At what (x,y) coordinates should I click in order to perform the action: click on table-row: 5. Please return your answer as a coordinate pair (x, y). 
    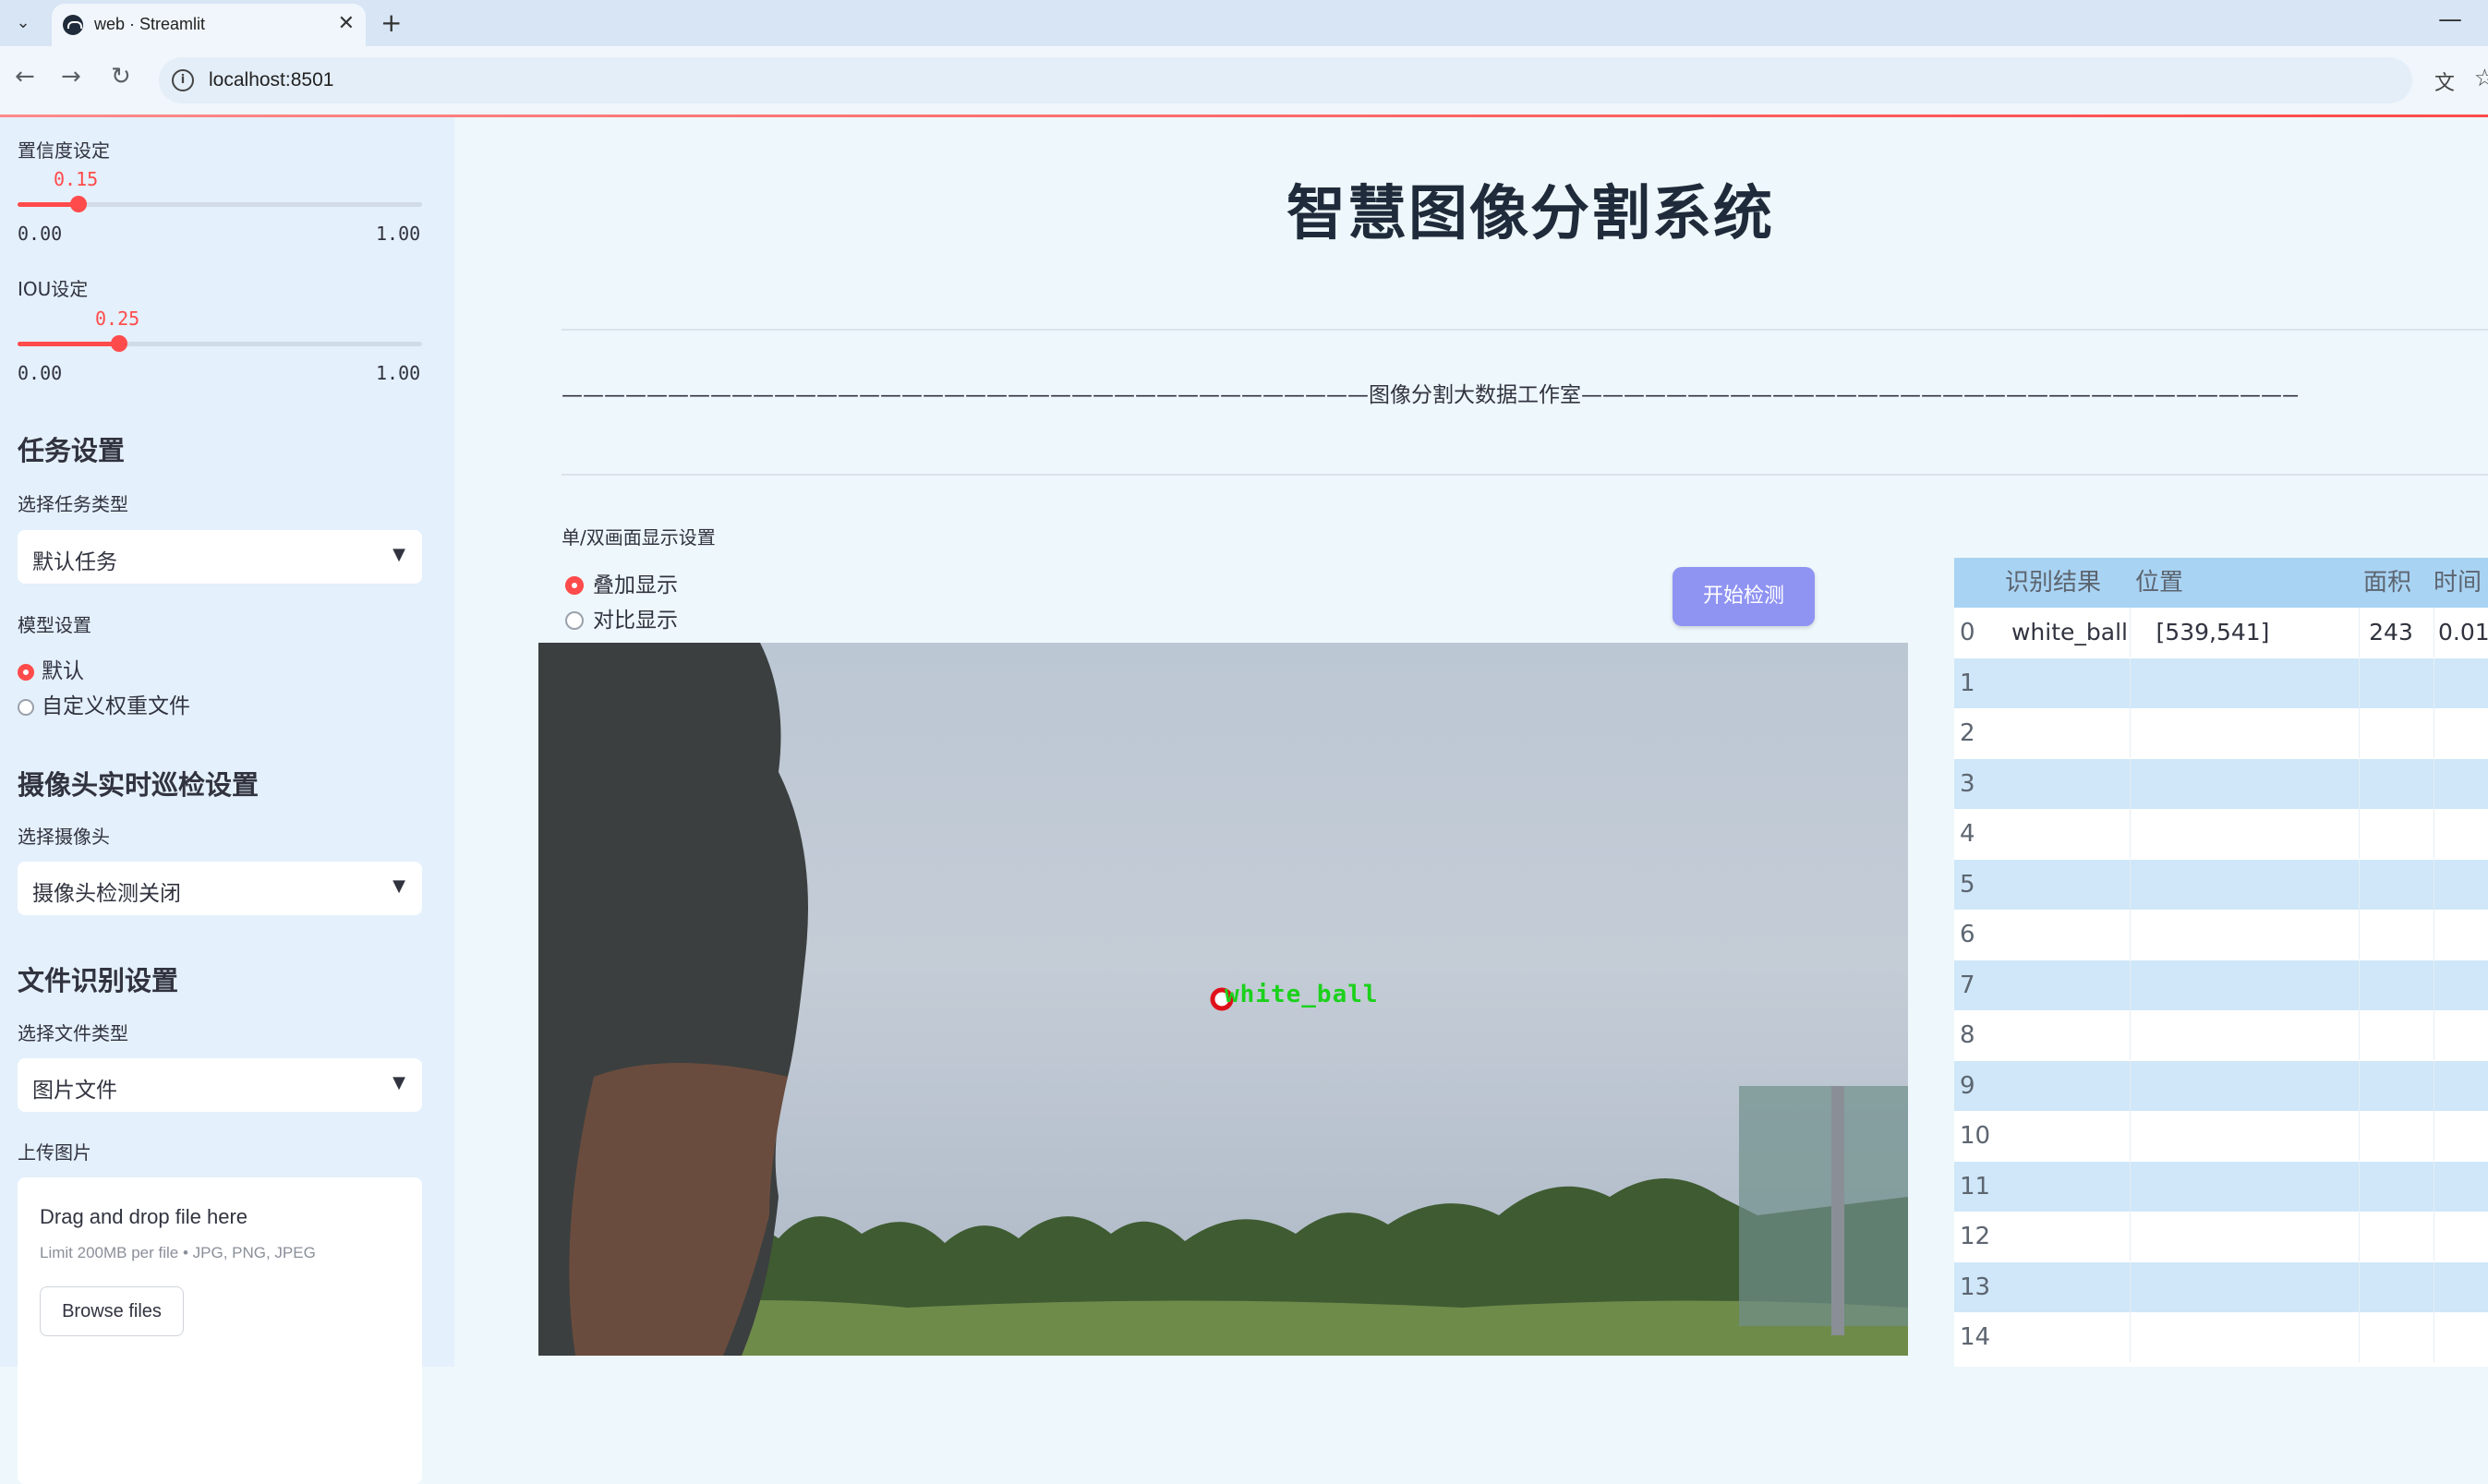
    Looking at the image, I should click on (2221, 884).